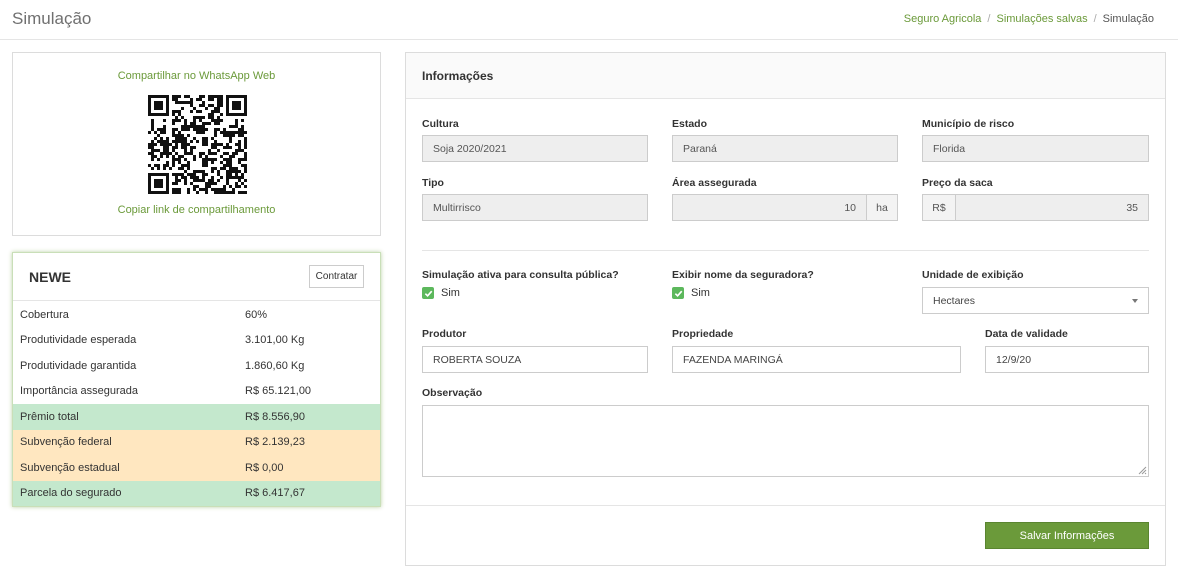  I want to click on exibir-seguradora-checkbox-row: Sim, so click(691, 293).